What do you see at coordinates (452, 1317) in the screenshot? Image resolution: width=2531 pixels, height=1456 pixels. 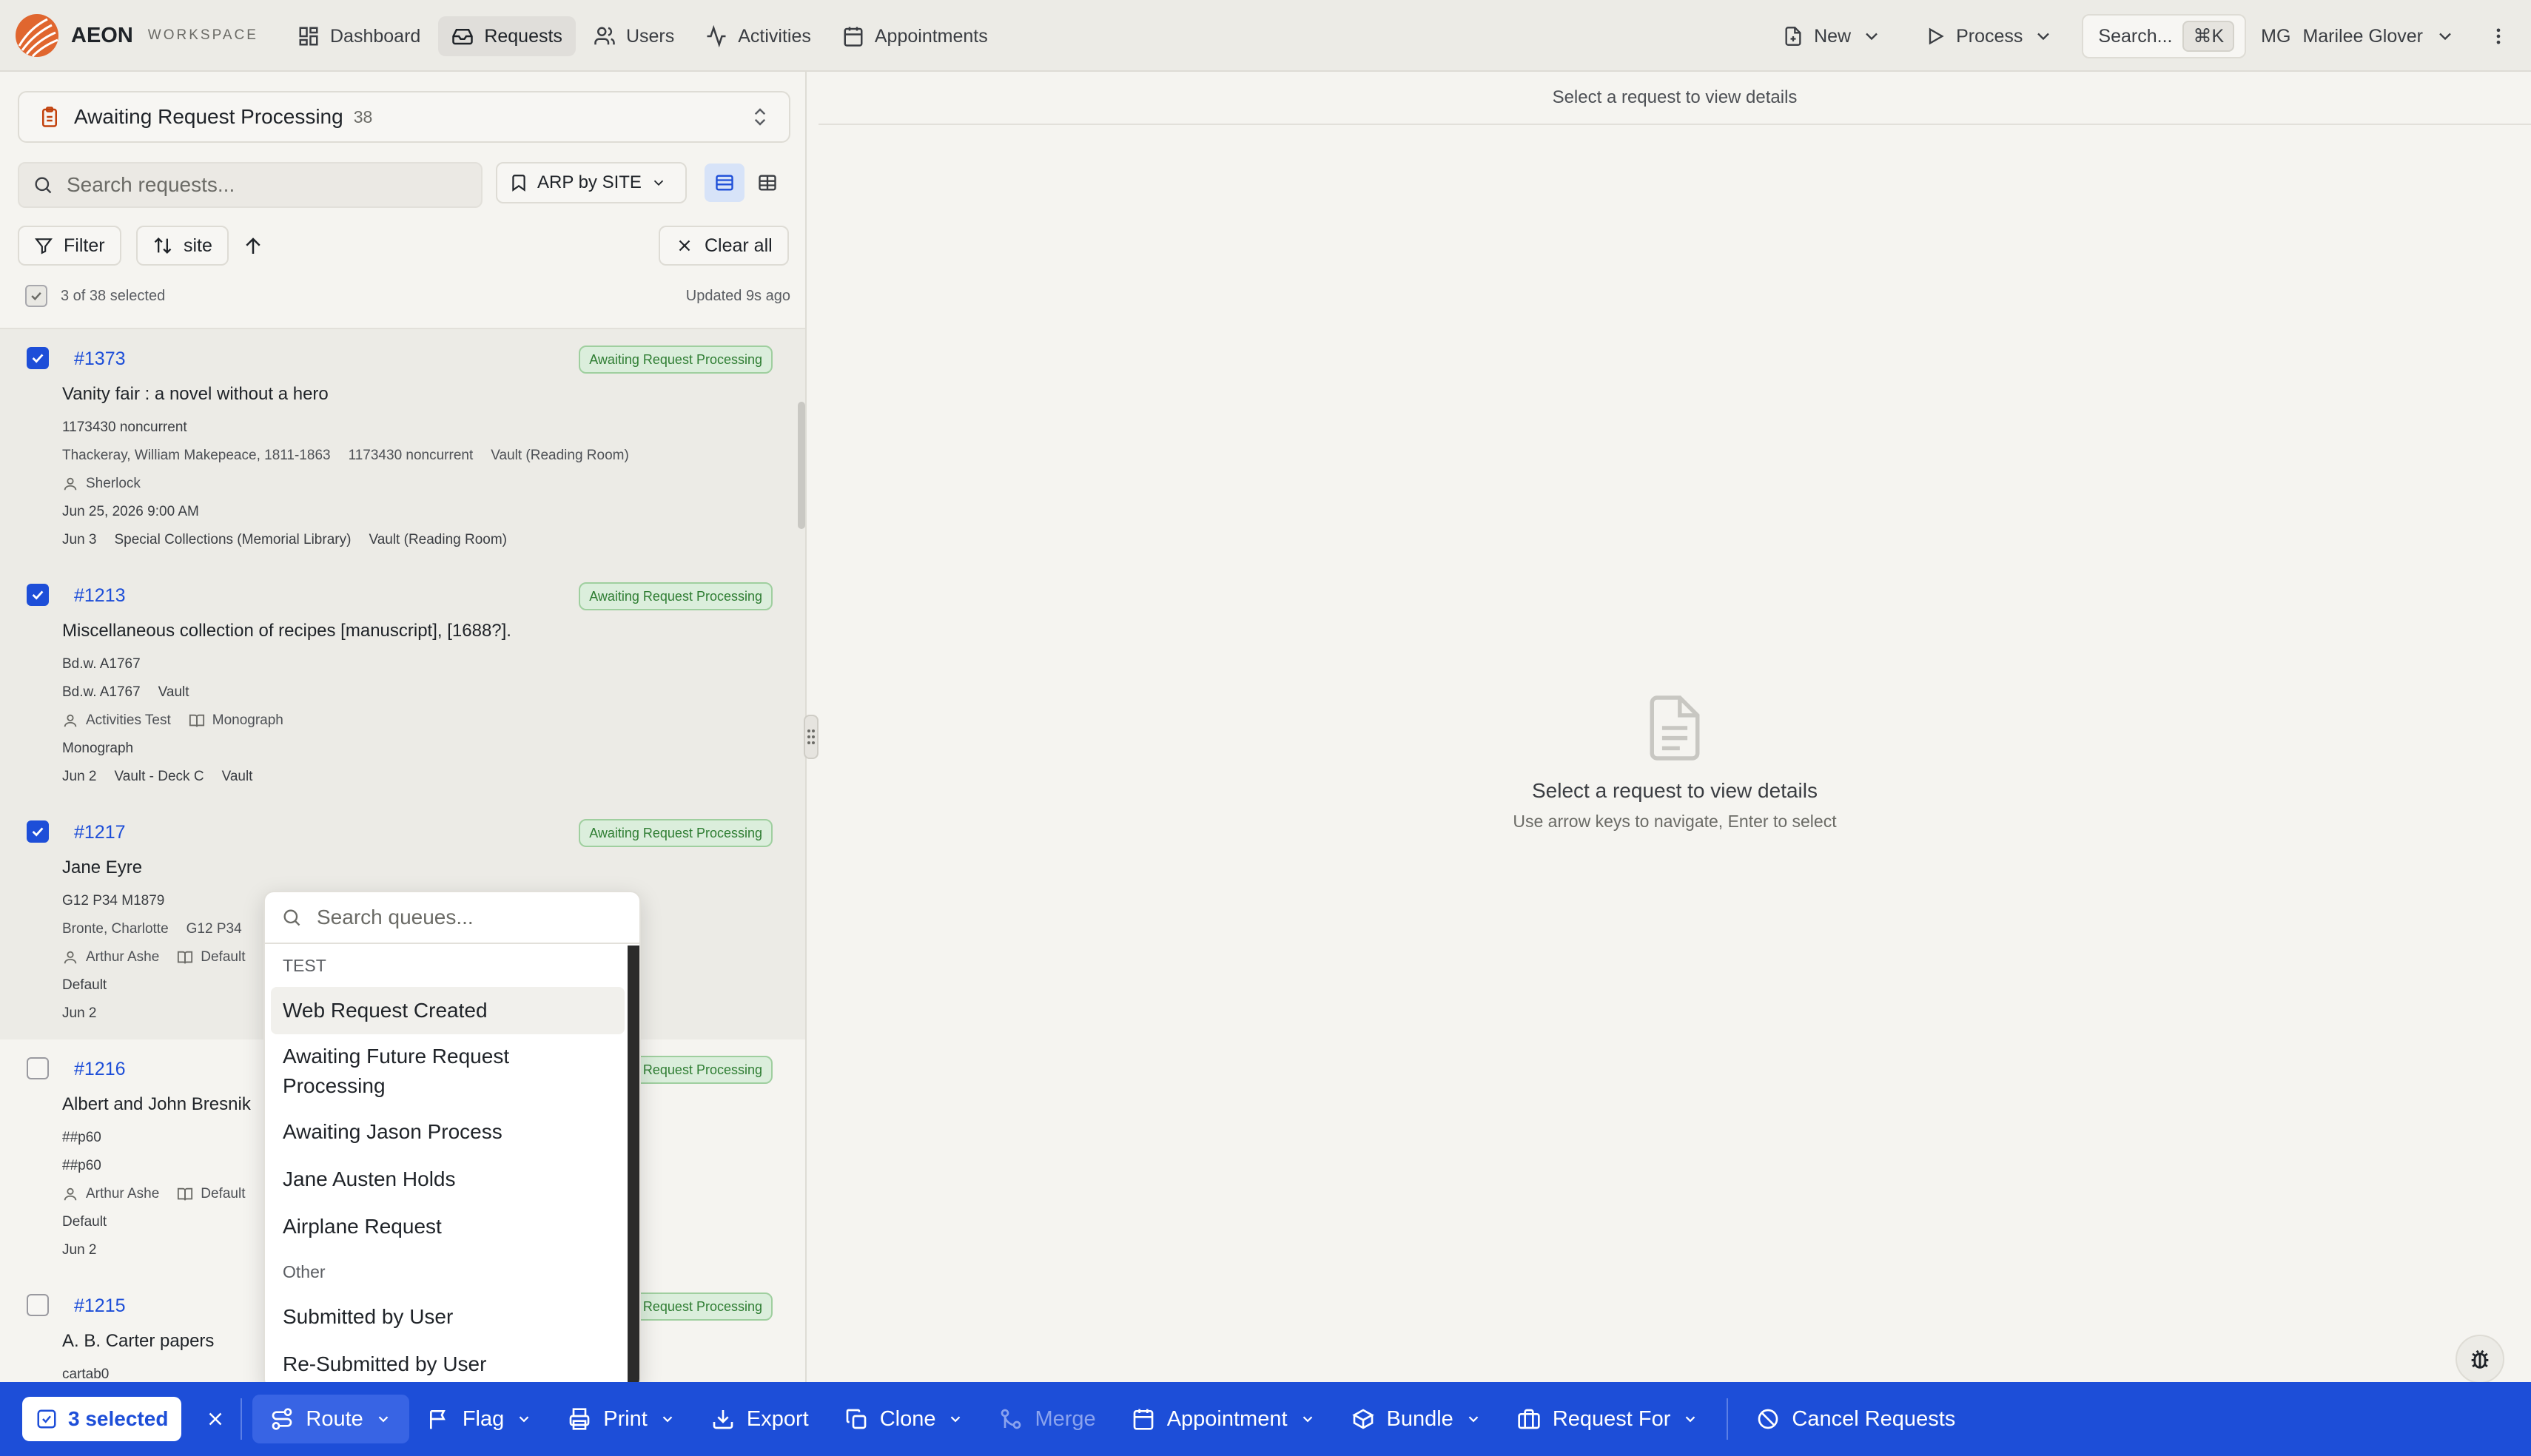 I see `queue-option: Submitted by User` at bounding box center [452, 1317].